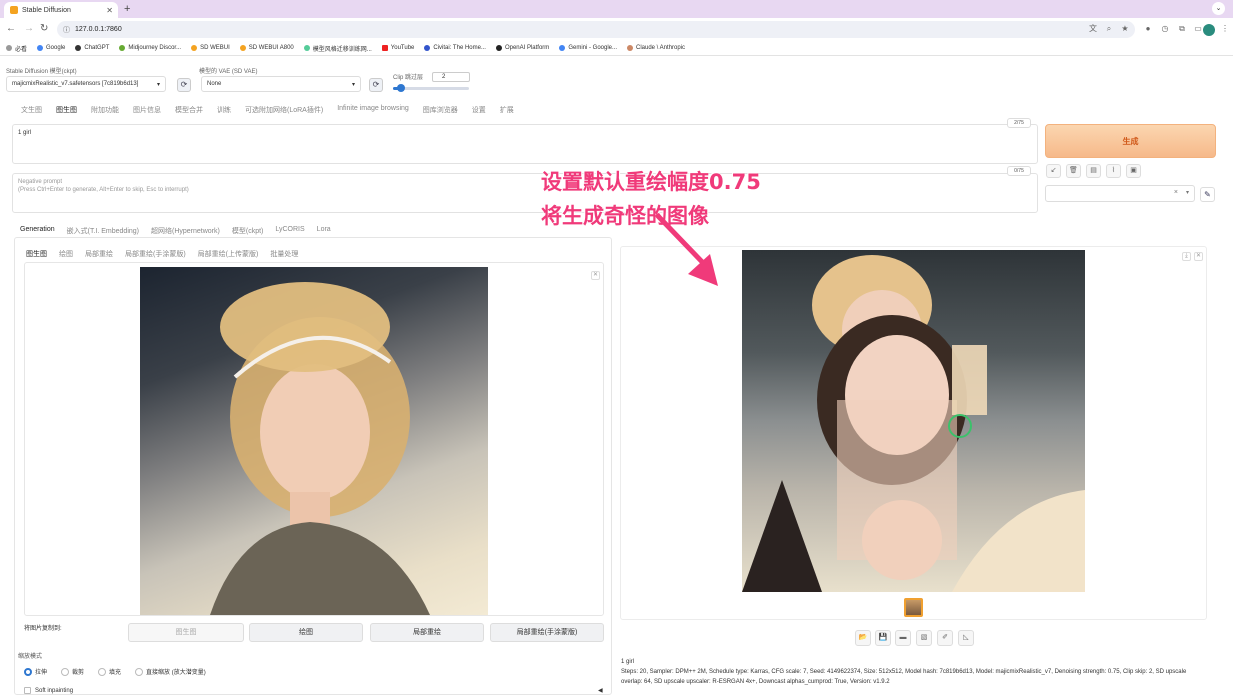  I want to click on collapse-icon: ◀, so click(600, 690).